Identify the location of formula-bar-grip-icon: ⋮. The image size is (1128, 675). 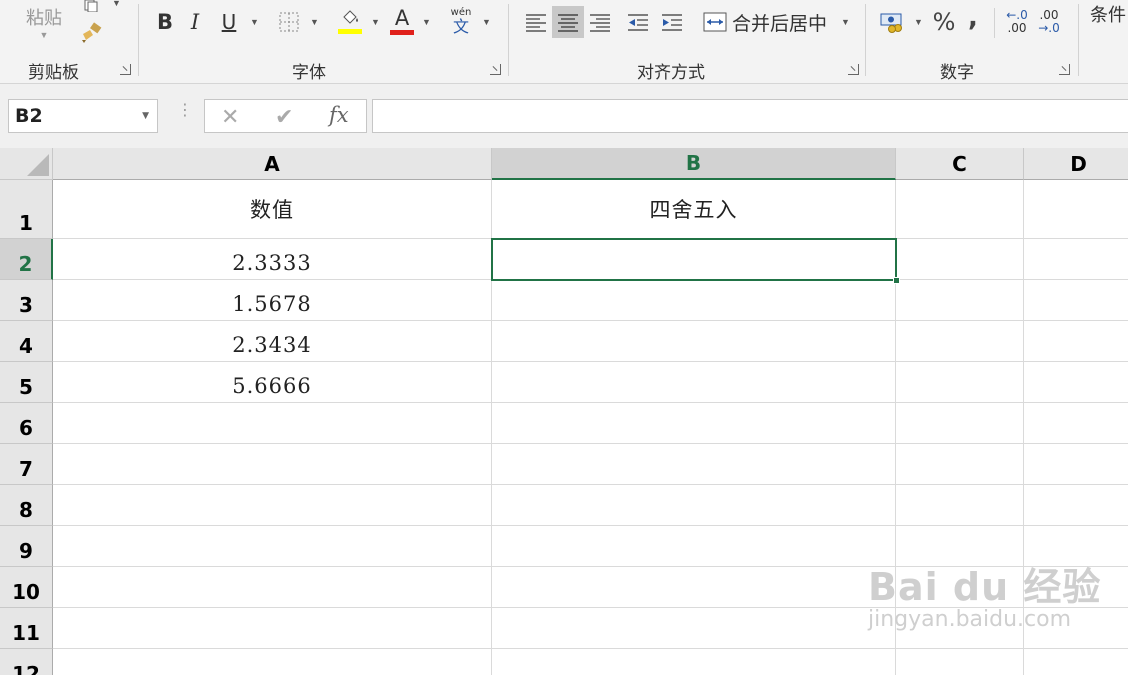
(185, 111).